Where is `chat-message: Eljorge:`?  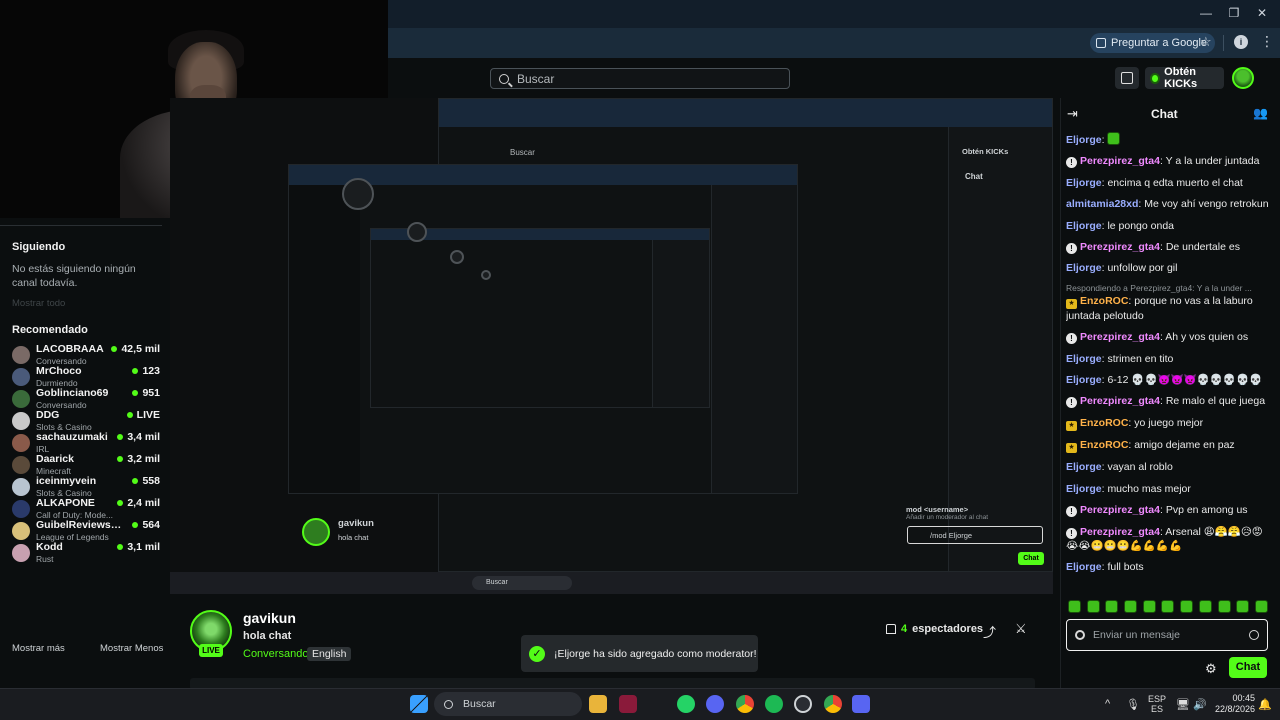
chat-message: Eljorge: is located at coordinates (1169, 139).